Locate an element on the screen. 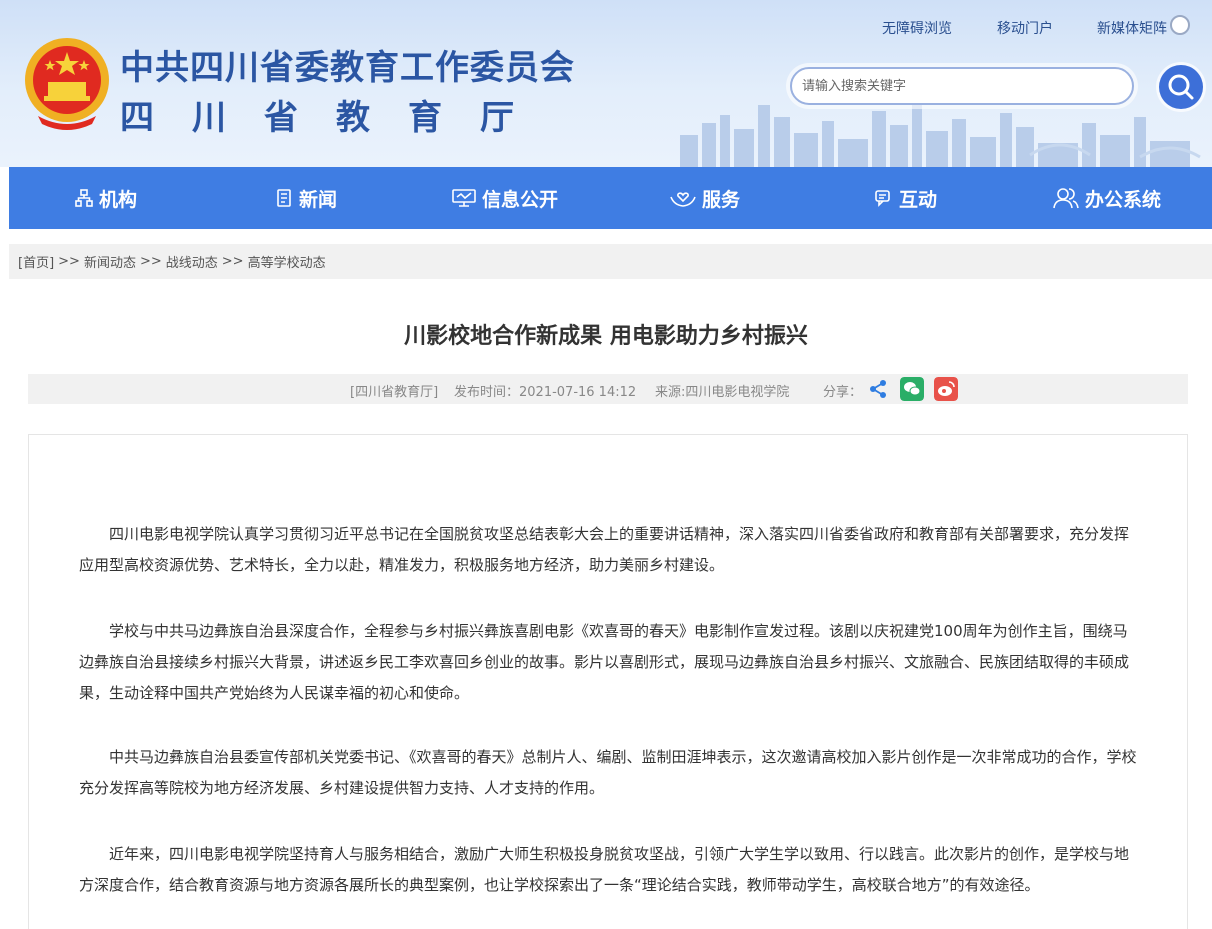 The image size is (1212, 929). share-icon is located at coordinates (878, 389).